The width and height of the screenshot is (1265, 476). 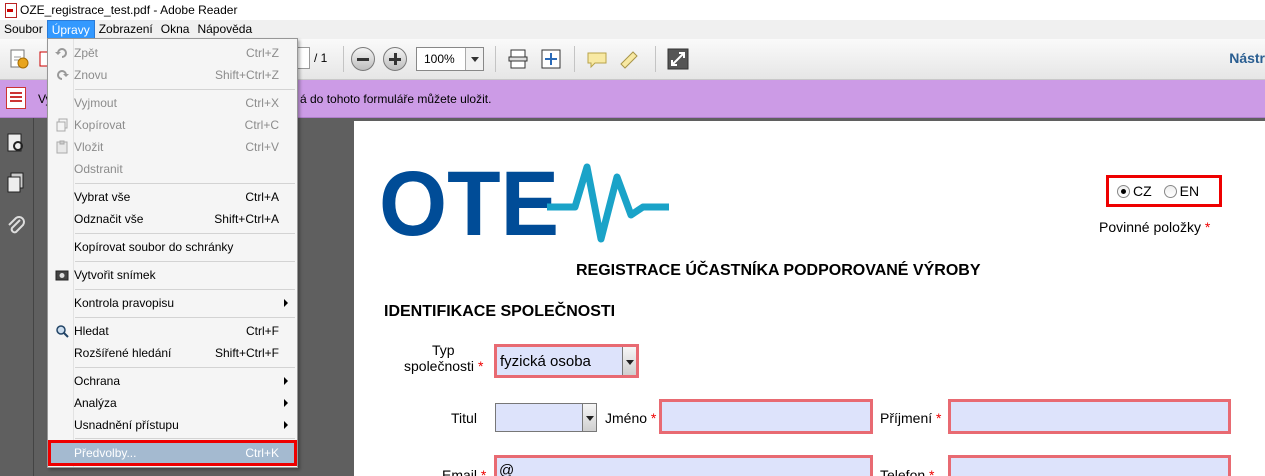 What do you see at coordinates (16, 225) in the screenshot?
I see `attachment-icon` at bounding box center [16, 225].